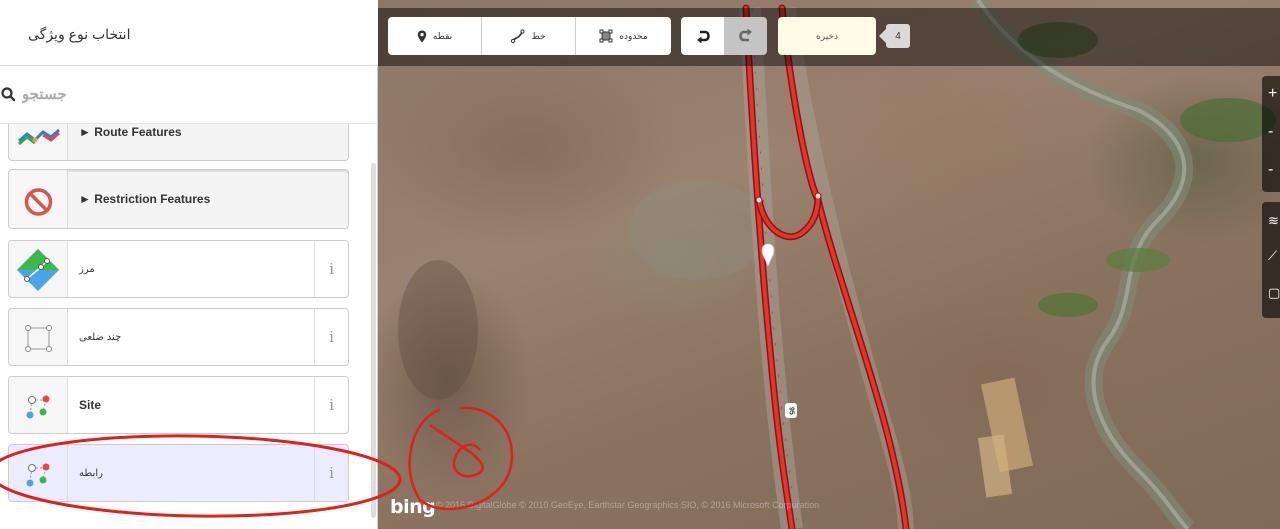 The image size is (1280, 529). I want to click on undo-redo-group, so click(724, 36).